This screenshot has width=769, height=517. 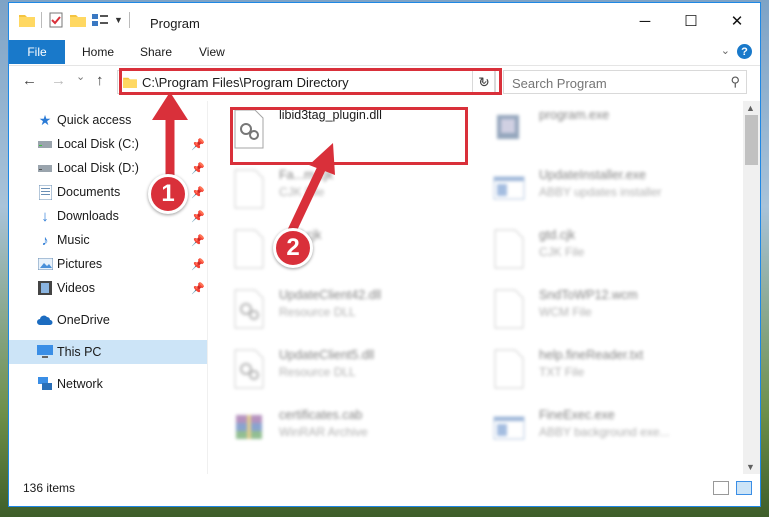 What do you see at coordinates (118, 20) in the screenshot?
I see `qat-dropdown-icon: ▼` at bounding box center [118, 20].